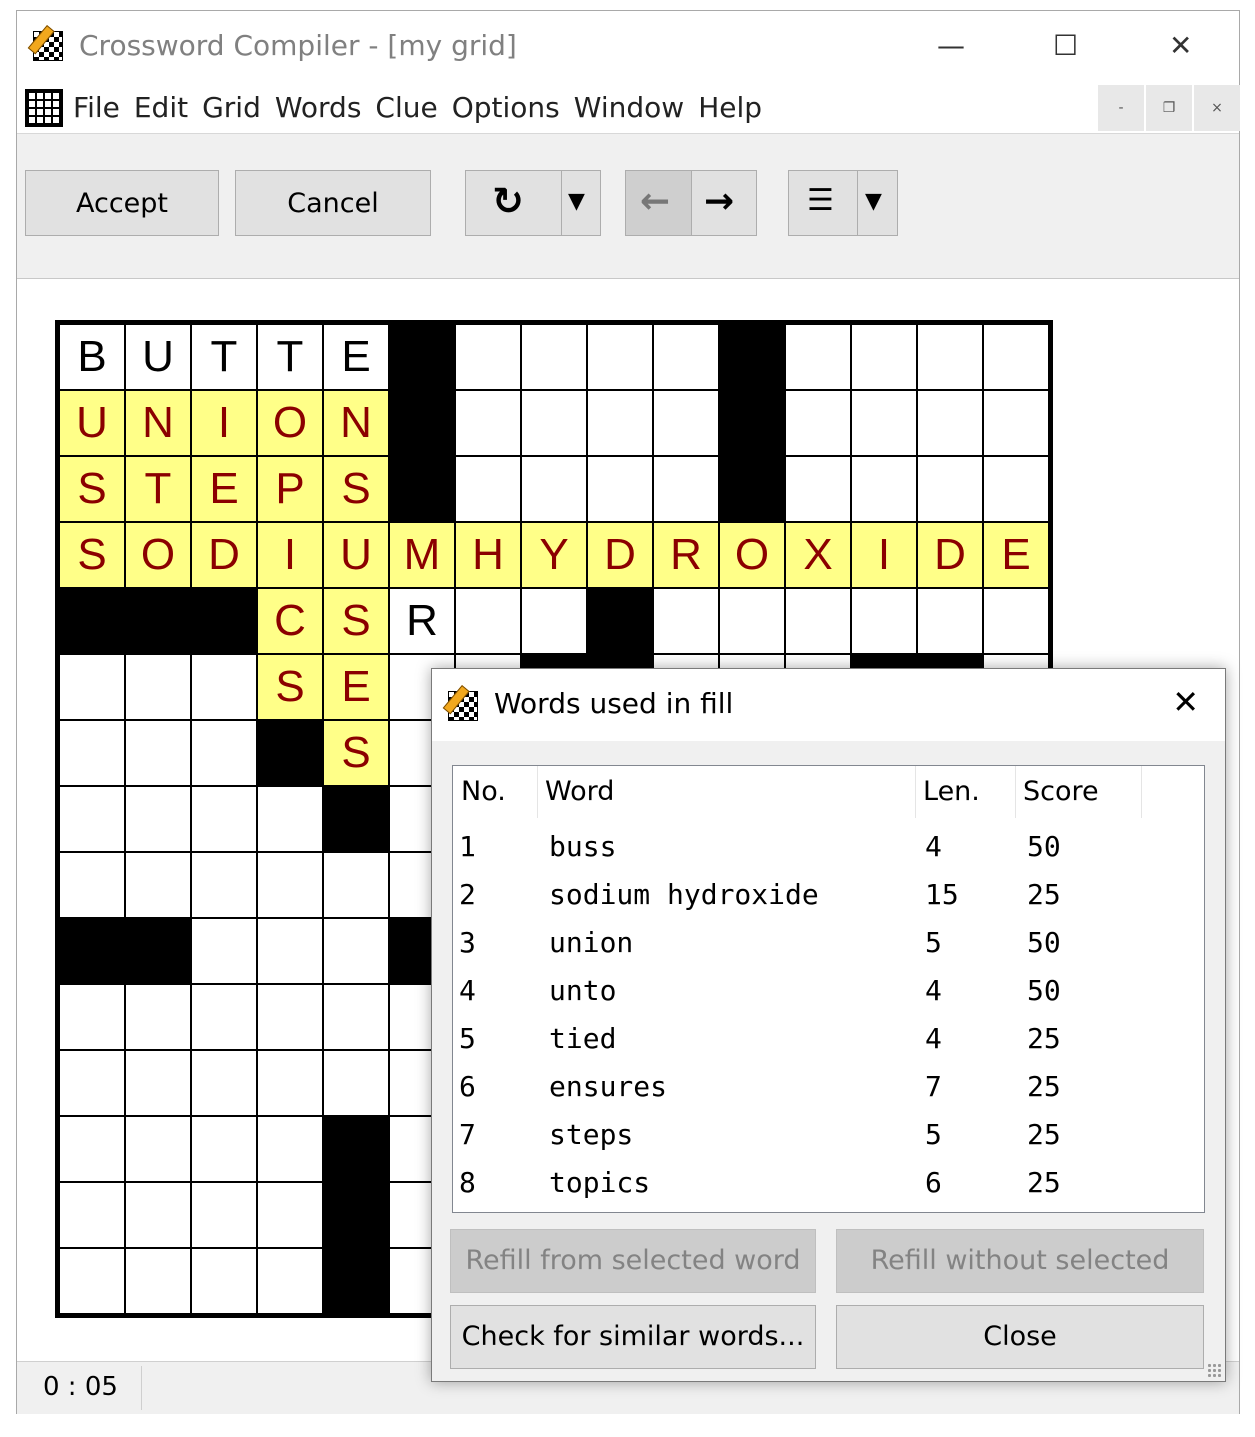  I want to click on menu-grid: Grid, so click(231, 107).